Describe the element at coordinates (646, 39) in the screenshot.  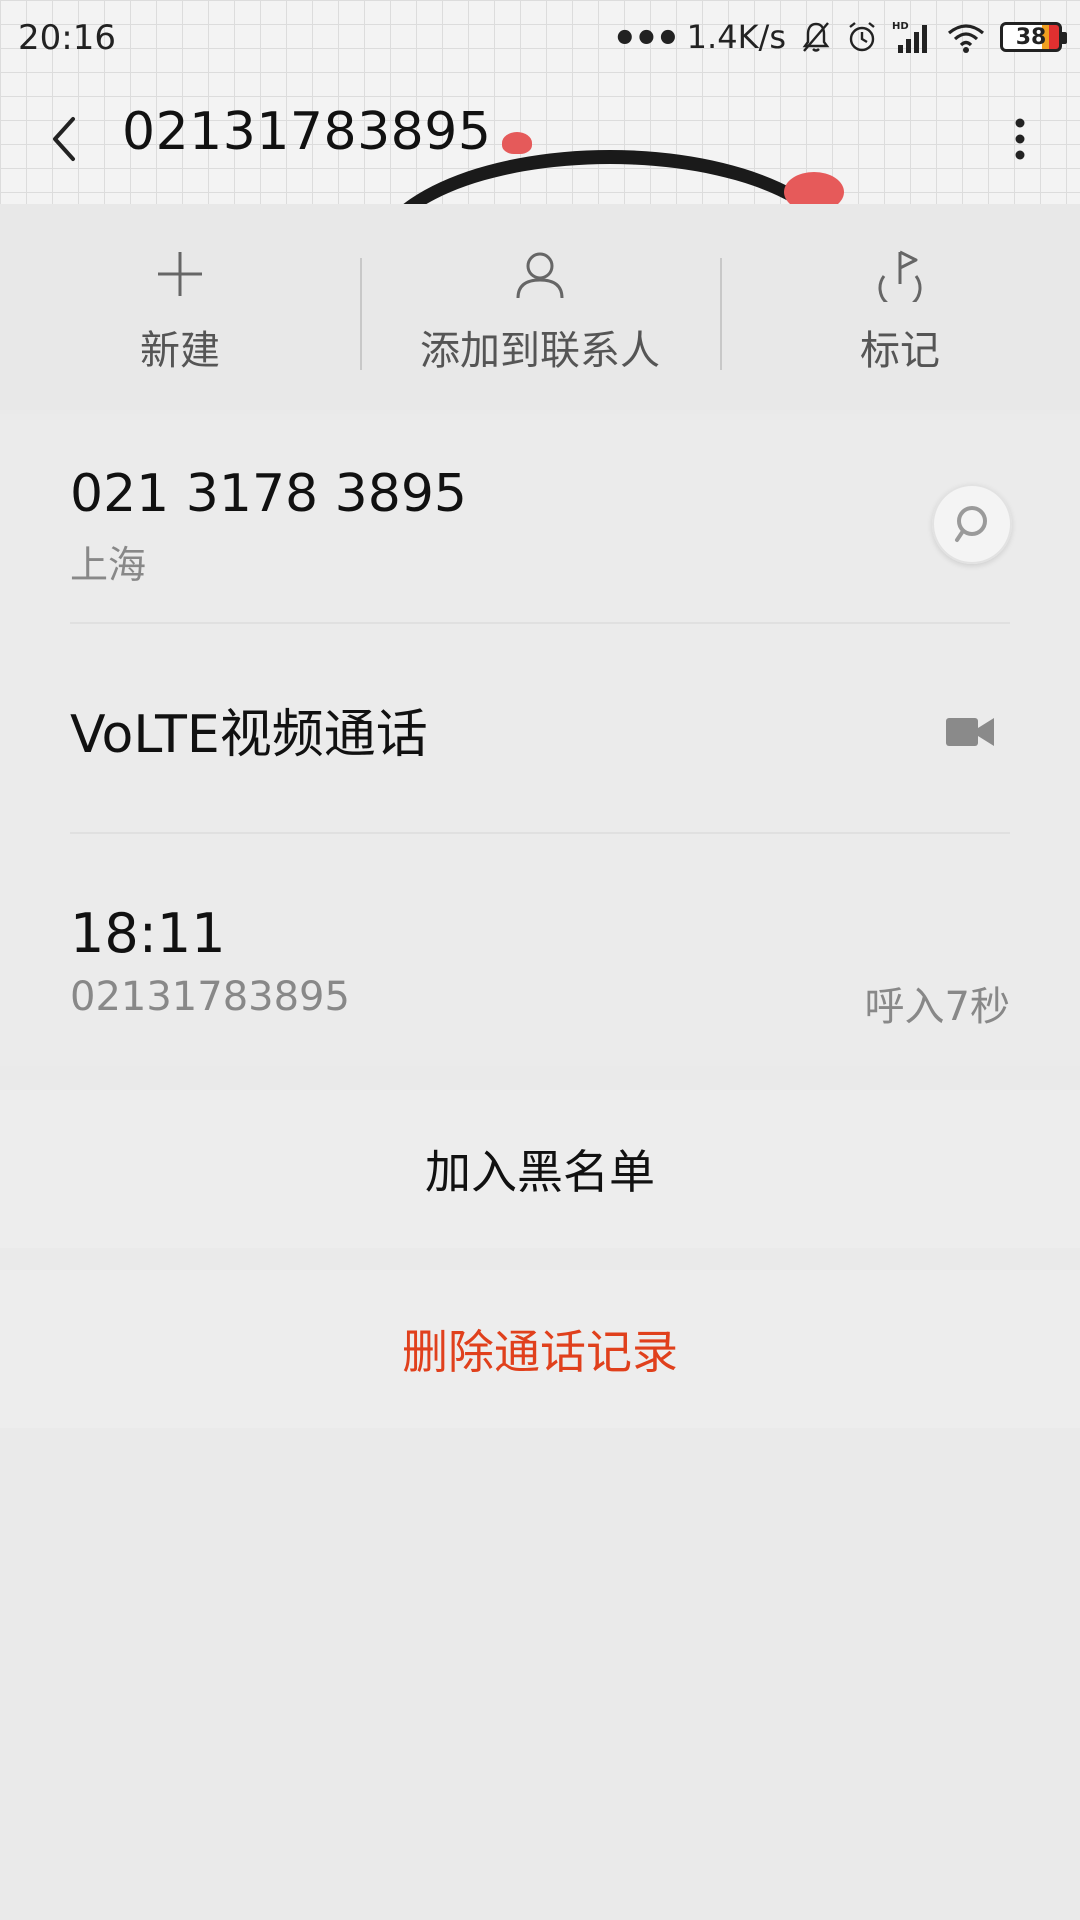
I see `status-more-dots: •••` at that location.